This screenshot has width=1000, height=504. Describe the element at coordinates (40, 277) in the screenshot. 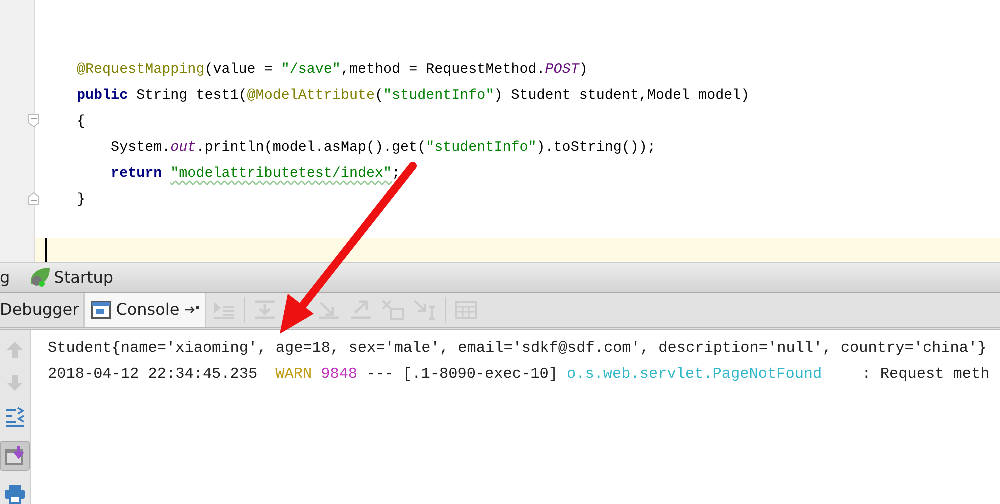

I see `leaf-icon` at that location.